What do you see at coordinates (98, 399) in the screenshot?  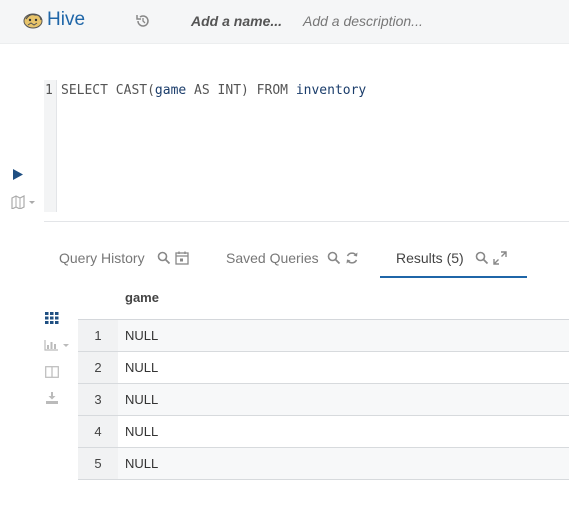 I see `row-index: 3` at bounding box center [98, 399].